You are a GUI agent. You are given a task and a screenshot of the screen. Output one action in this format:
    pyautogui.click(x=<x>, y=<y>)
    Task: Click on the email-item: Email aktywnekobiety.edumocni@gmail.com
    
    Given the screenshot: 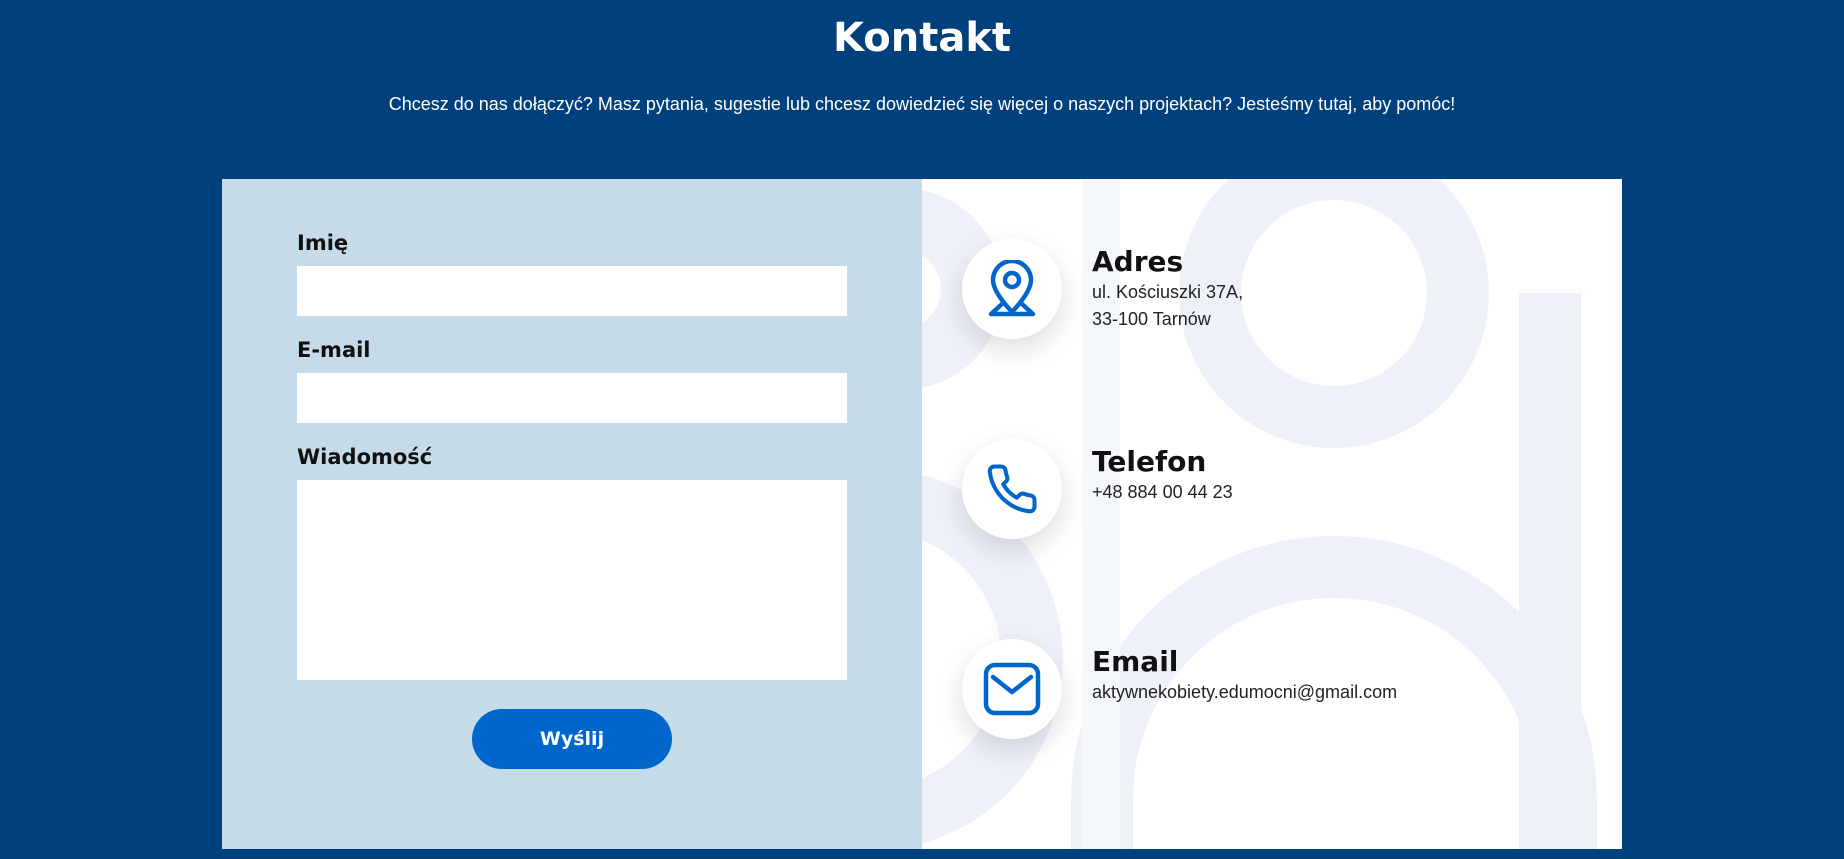 What is the action you would take?
    pyautogui.click(x=1282, y=689)
    